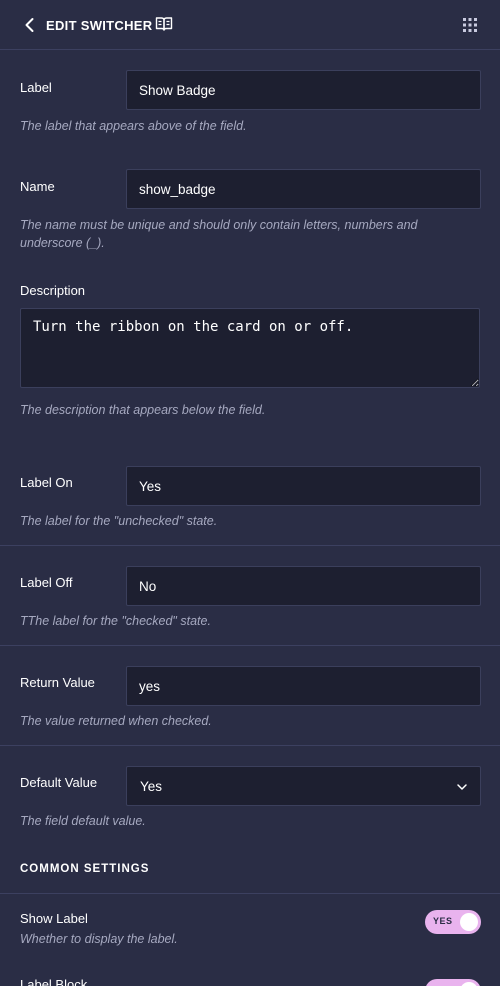 Image resolution: width=500 pixels, height=986 pixels. I want to click on default-value-help-text: The field default value., so click(83, 821).